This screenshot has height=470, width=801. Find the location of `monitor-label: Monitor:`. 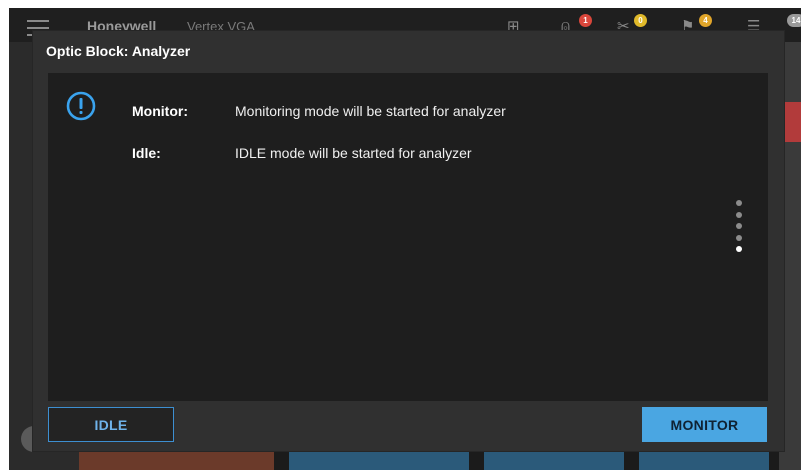

monitor-label: Monitor: is located at coordinates (160, 111).